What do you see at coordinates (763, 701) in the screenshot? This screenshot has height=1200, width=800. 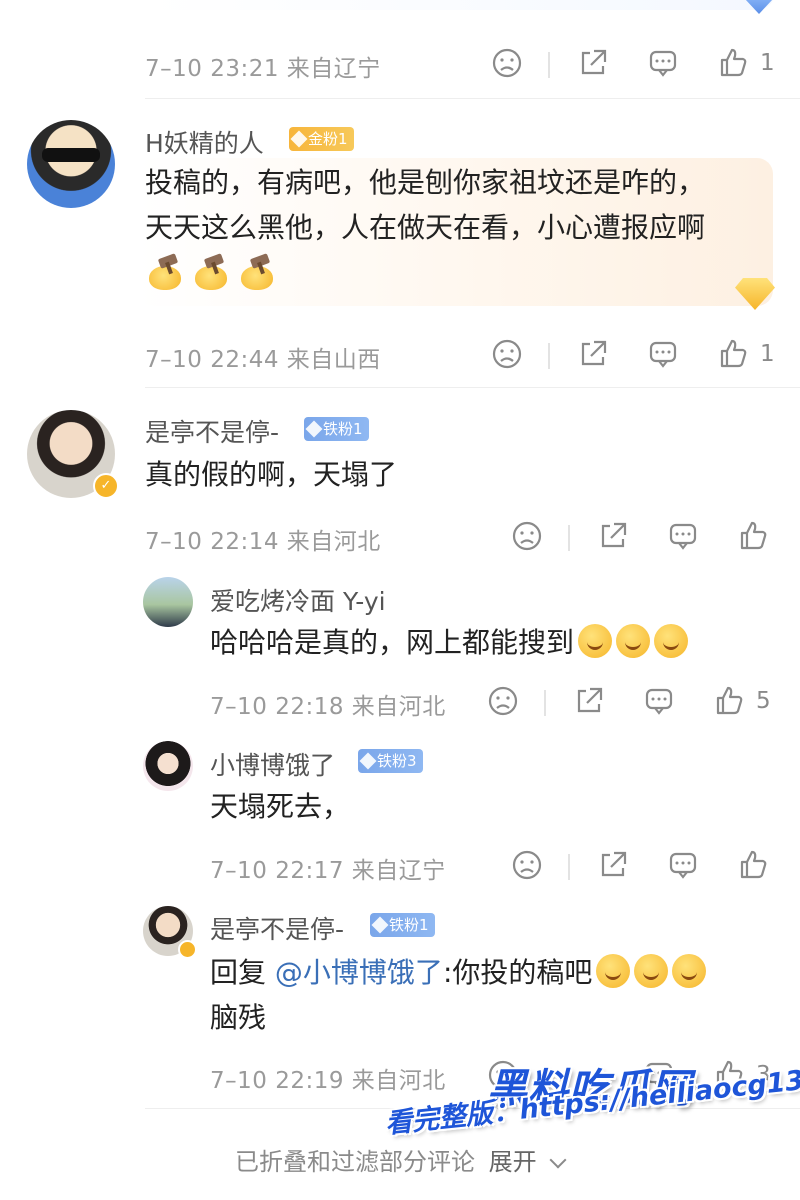 I see `like-count: 5` at bounding box center [763, 701].